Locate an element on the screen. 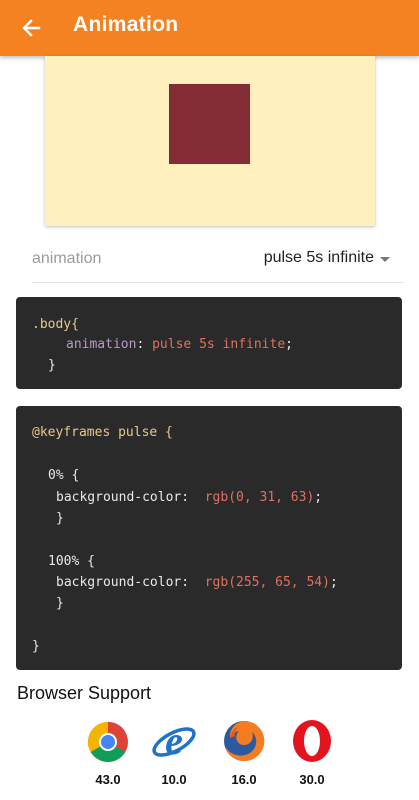 This screenshot has height=800, width=419. code-declaration: animation: pulse 5s infinite; is located at coordinates (179, 344).